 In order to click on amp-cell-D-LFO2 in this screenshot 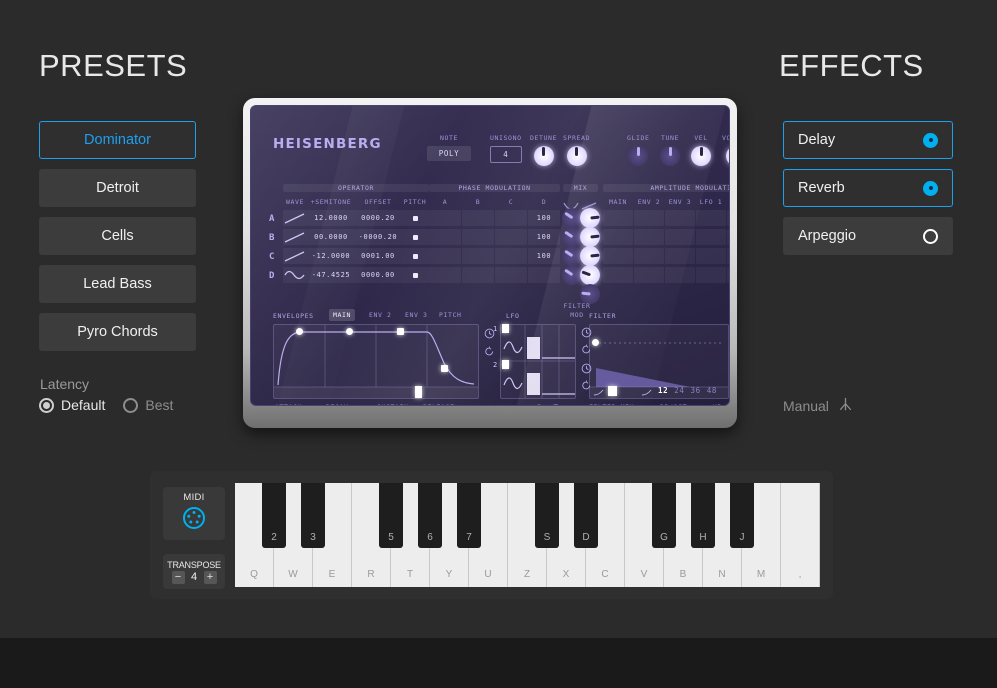, I will do `click(728, 275)`.